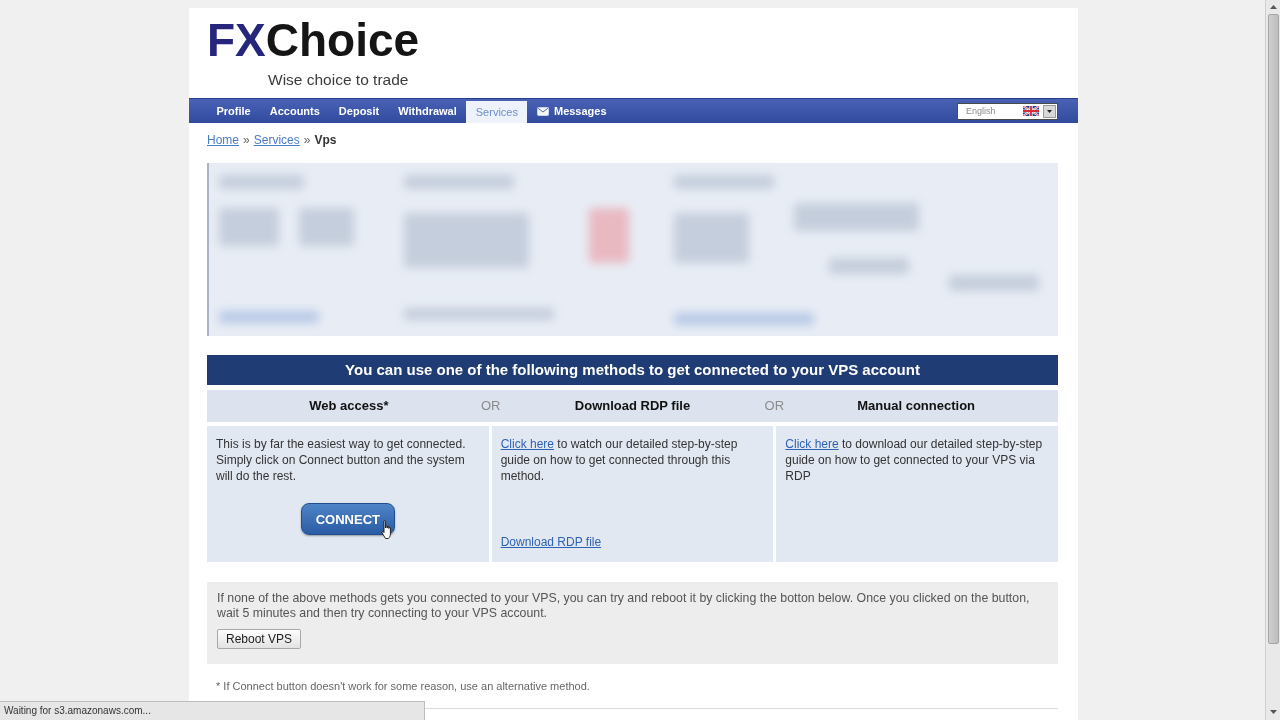  I want to click on nav-tab: Messages, so click(572, 111).